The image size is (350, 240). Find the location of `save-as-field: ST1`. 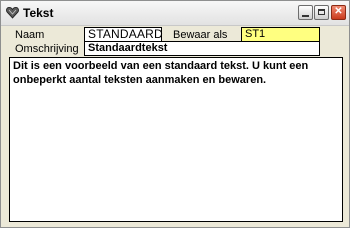

save-as-field: ST1 is located at coordinates (280, 34).